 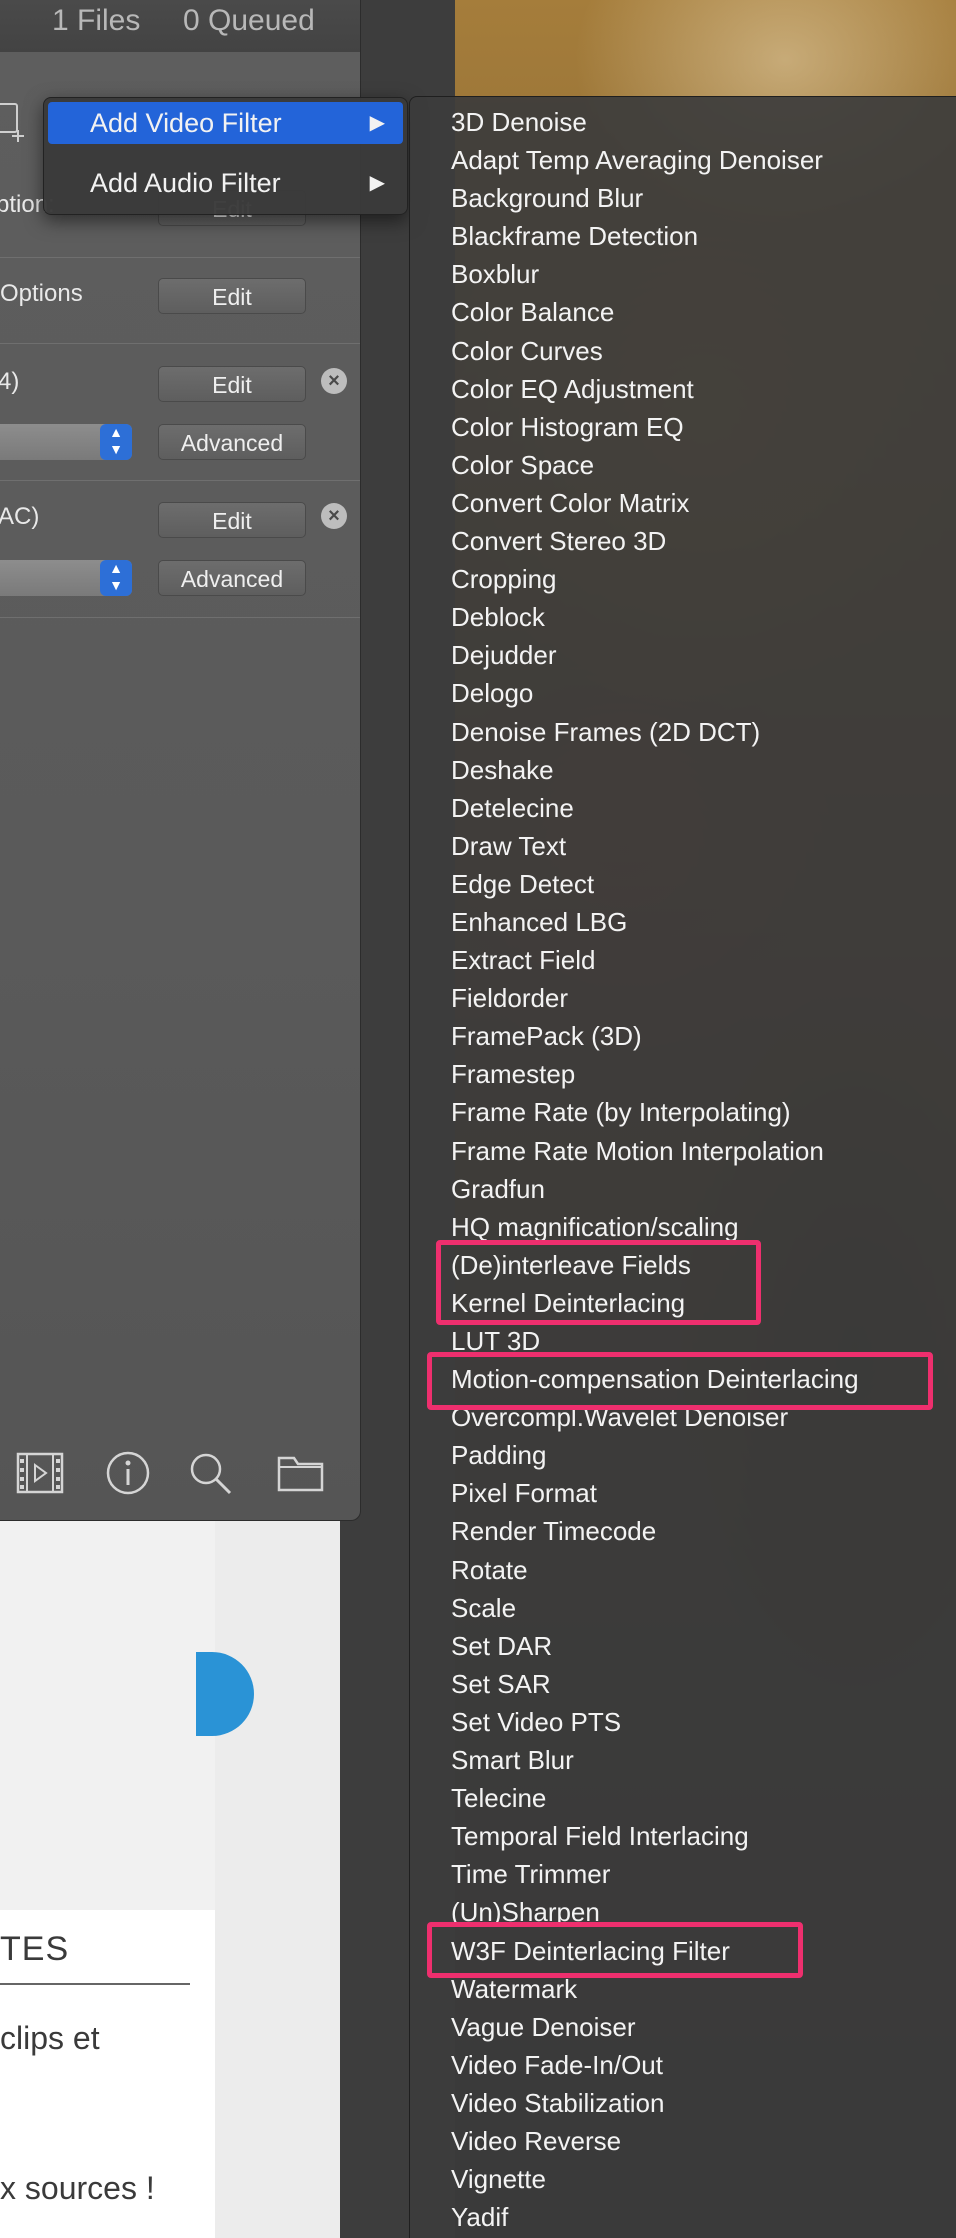 I want to click on video-clip-icon, so click(x=40, y=1473).